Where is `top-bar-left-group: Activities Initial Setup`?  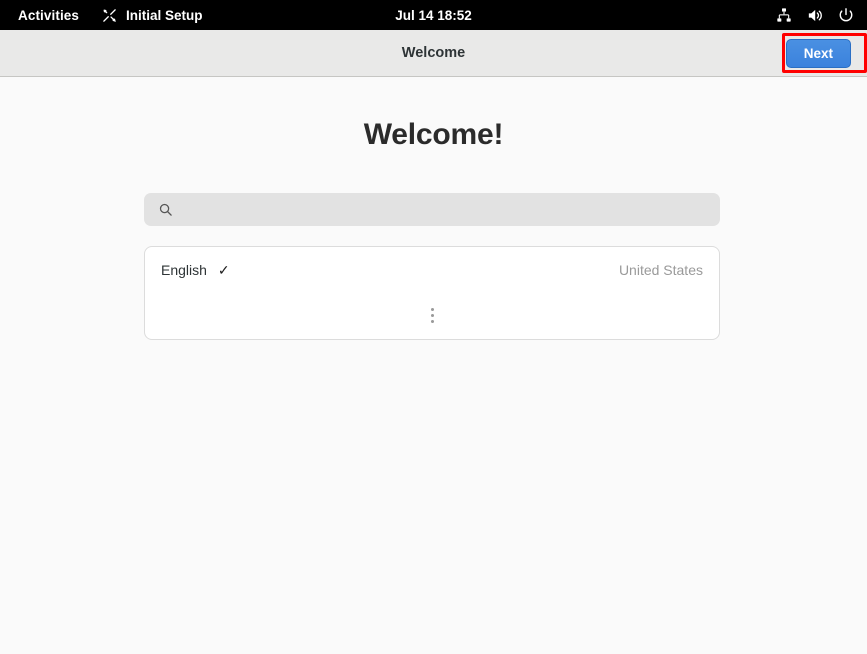 top-bar-left-group: Activities Initial Setup is located at coordinates (101, 15).